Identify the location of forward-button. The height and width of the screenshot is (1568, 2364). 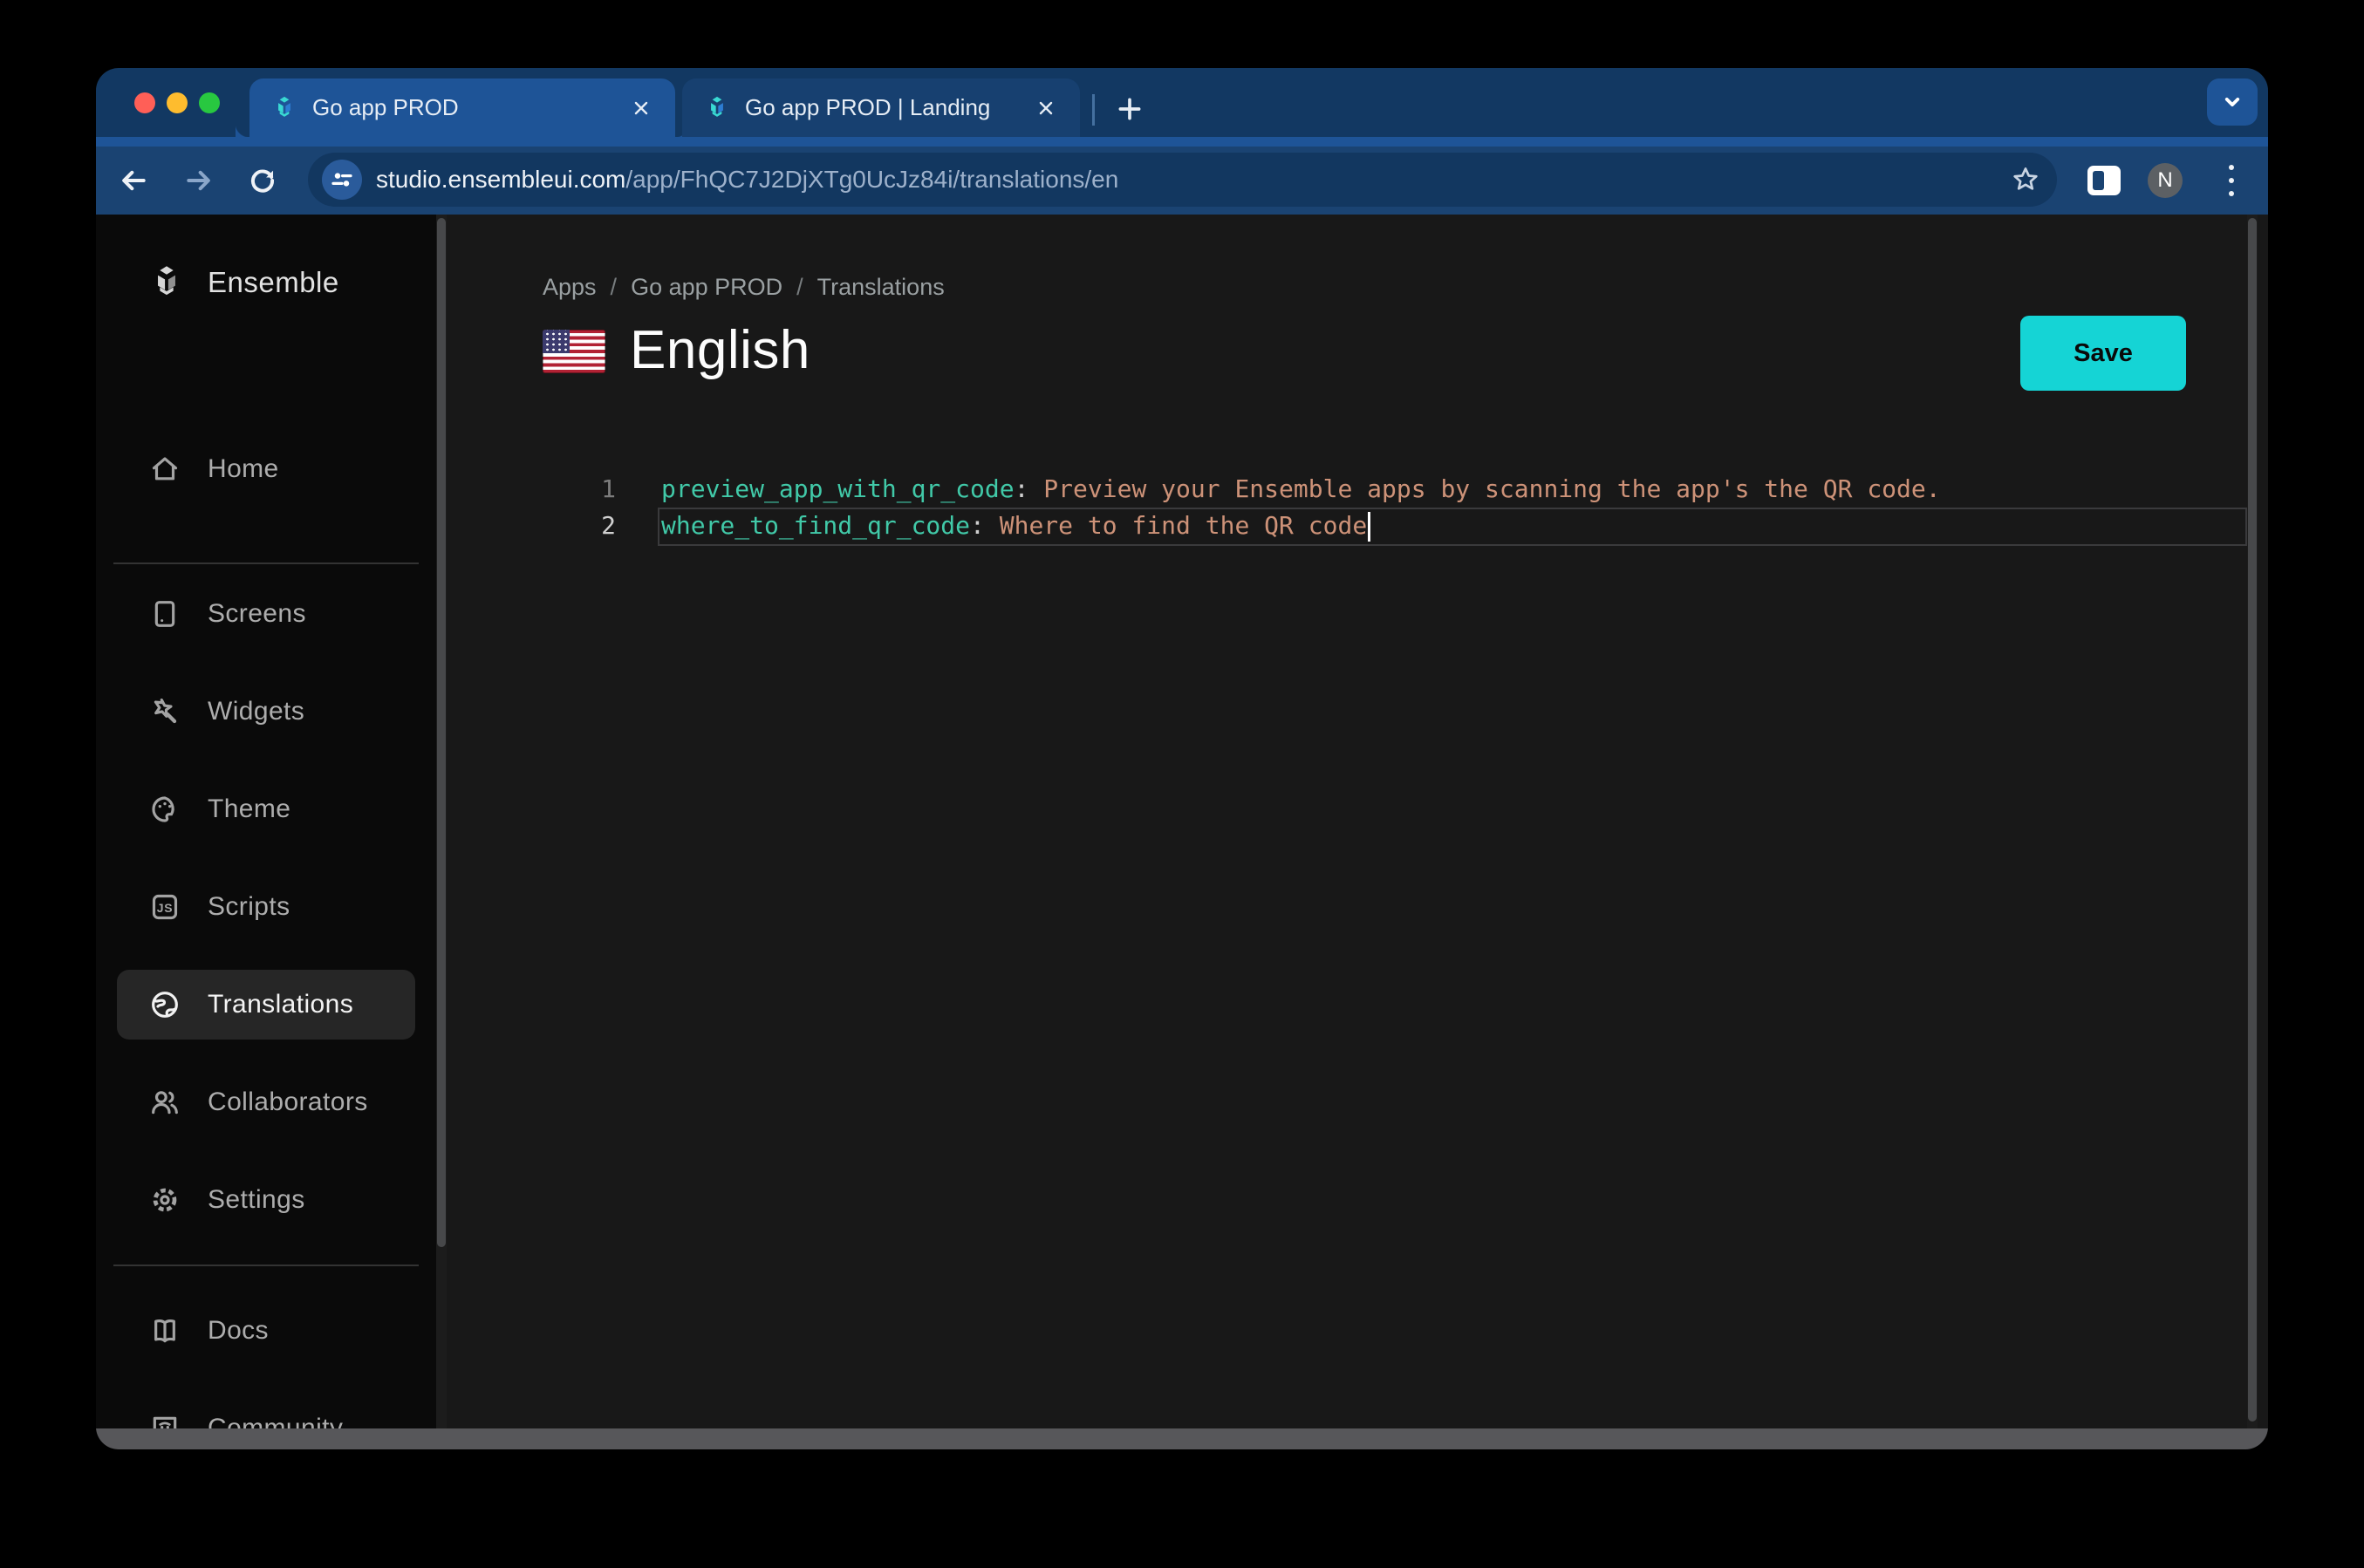
(199, 180).